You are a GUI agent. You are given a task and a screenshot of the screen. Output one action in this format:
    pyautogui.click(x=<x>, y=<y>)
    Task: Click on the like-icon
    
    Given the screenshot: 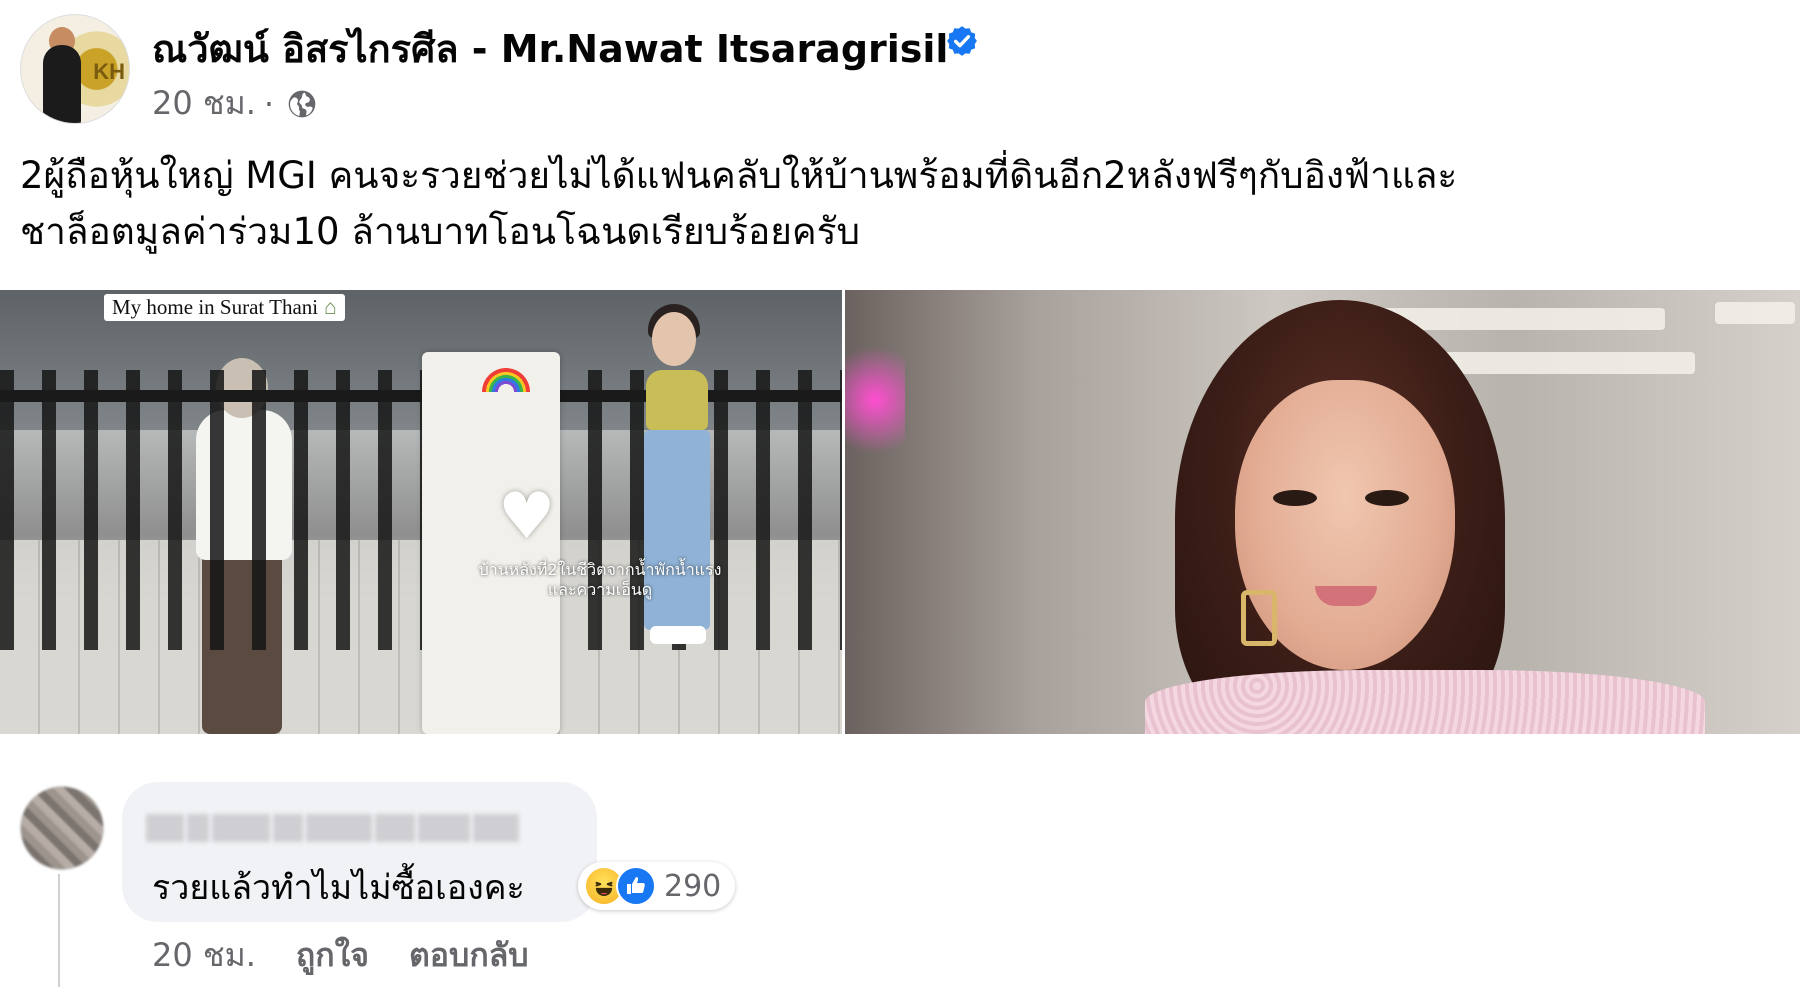 What is the action you would take?
    pyautogui.click(x=636, y=886)
    